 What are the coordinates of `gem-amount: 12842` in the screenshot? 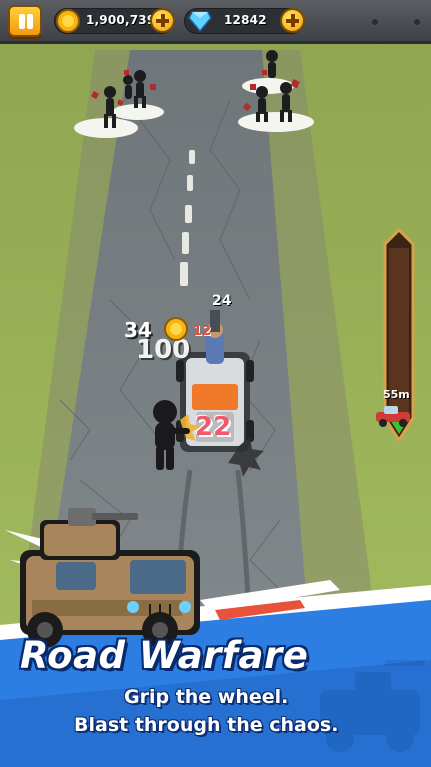 It's located at (245, 20).